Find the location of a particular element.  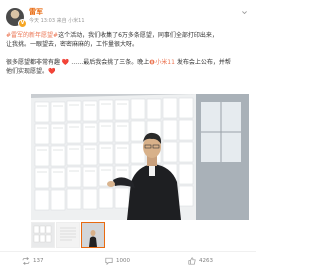

chevron-down-icon is located at coordinates (244, 12).